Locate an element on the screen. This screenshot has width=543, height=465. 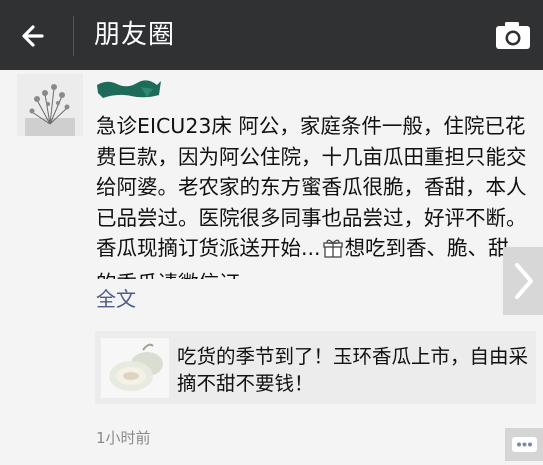
camera-icon is located at coordinates (513, 35).